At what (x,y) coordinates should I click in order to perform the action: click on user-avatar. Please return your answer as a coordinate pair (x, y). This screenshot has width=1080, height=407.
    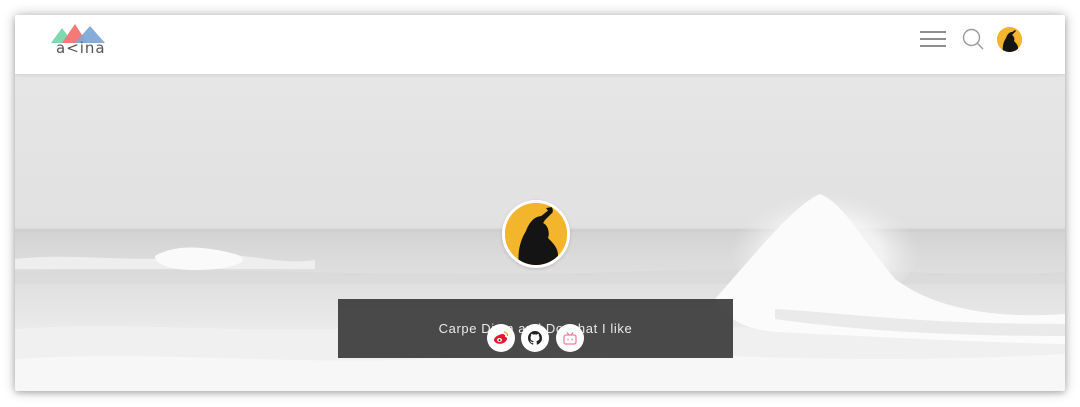
    Looking at the image, I should click on (1009, 39).